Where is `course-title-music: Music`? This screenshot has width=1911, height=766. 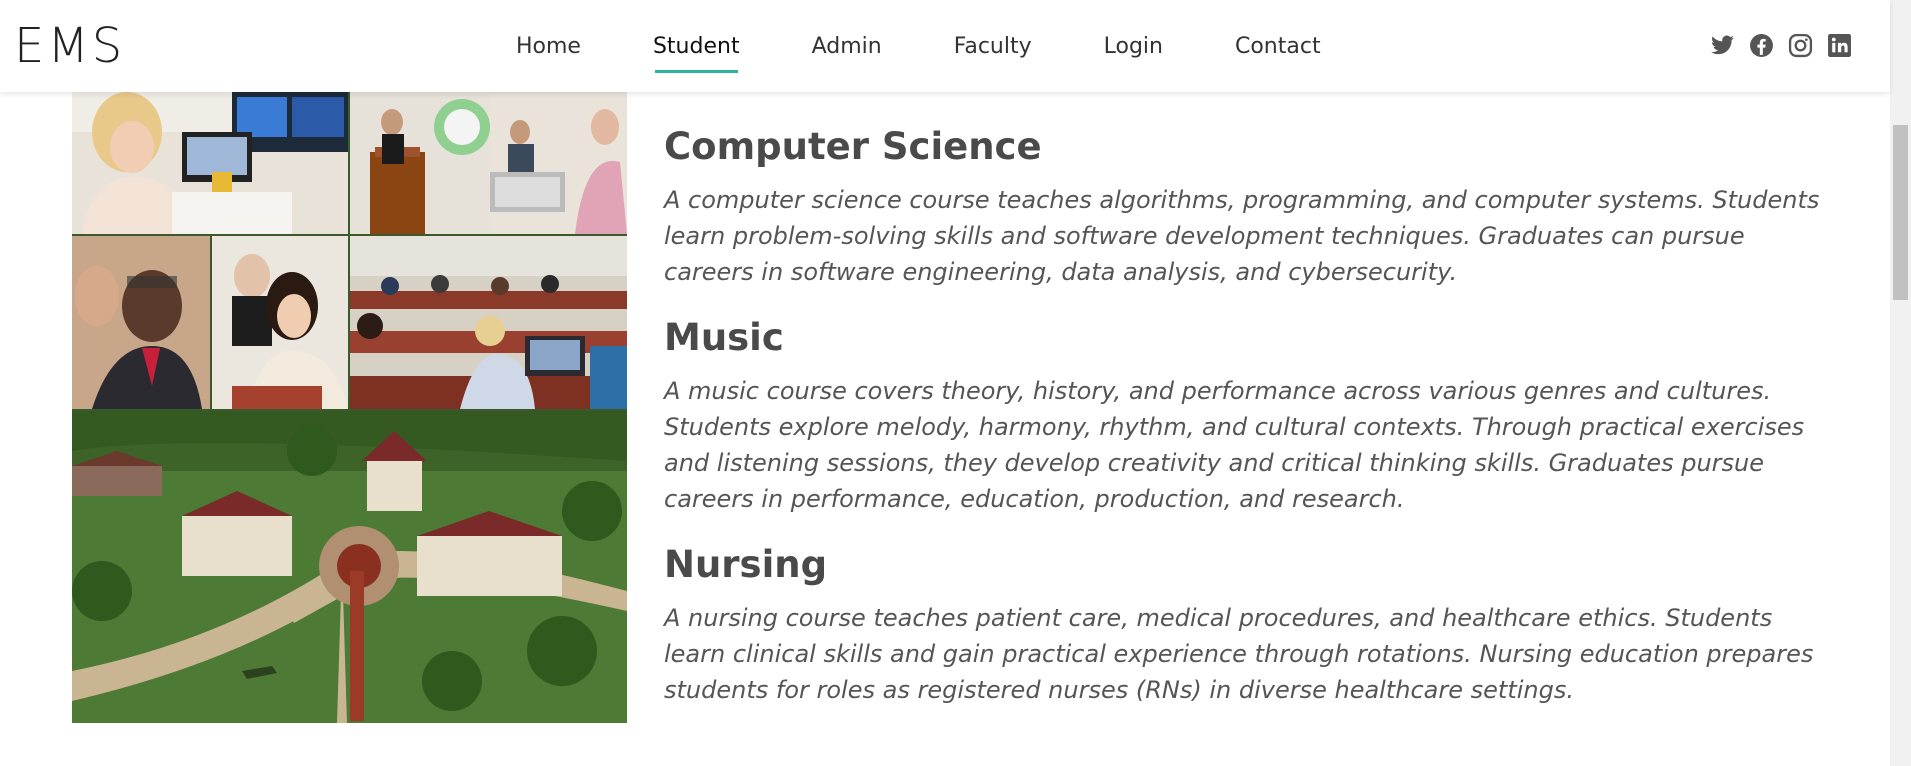 course-title-music: Music is located at coordinates (724, 337).